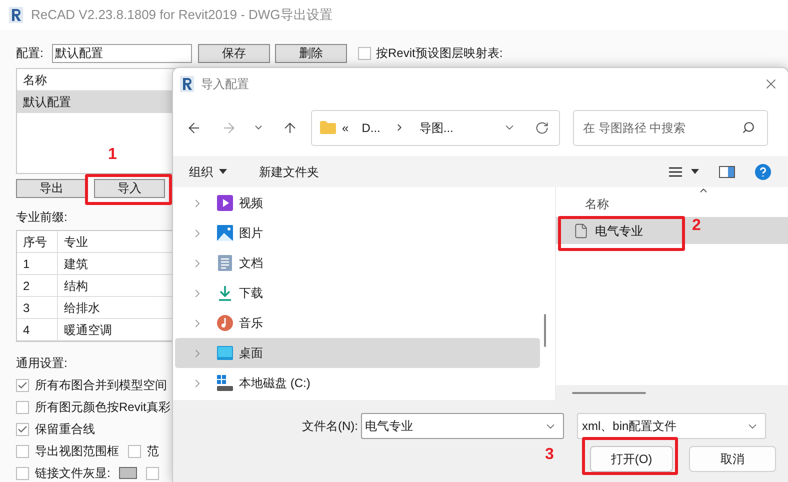 This screenshot has width=788, height=482. What do you see at coordinates (225, 233) in the screenshot?
I see `picture-icon` at bounding box center [225, 233].